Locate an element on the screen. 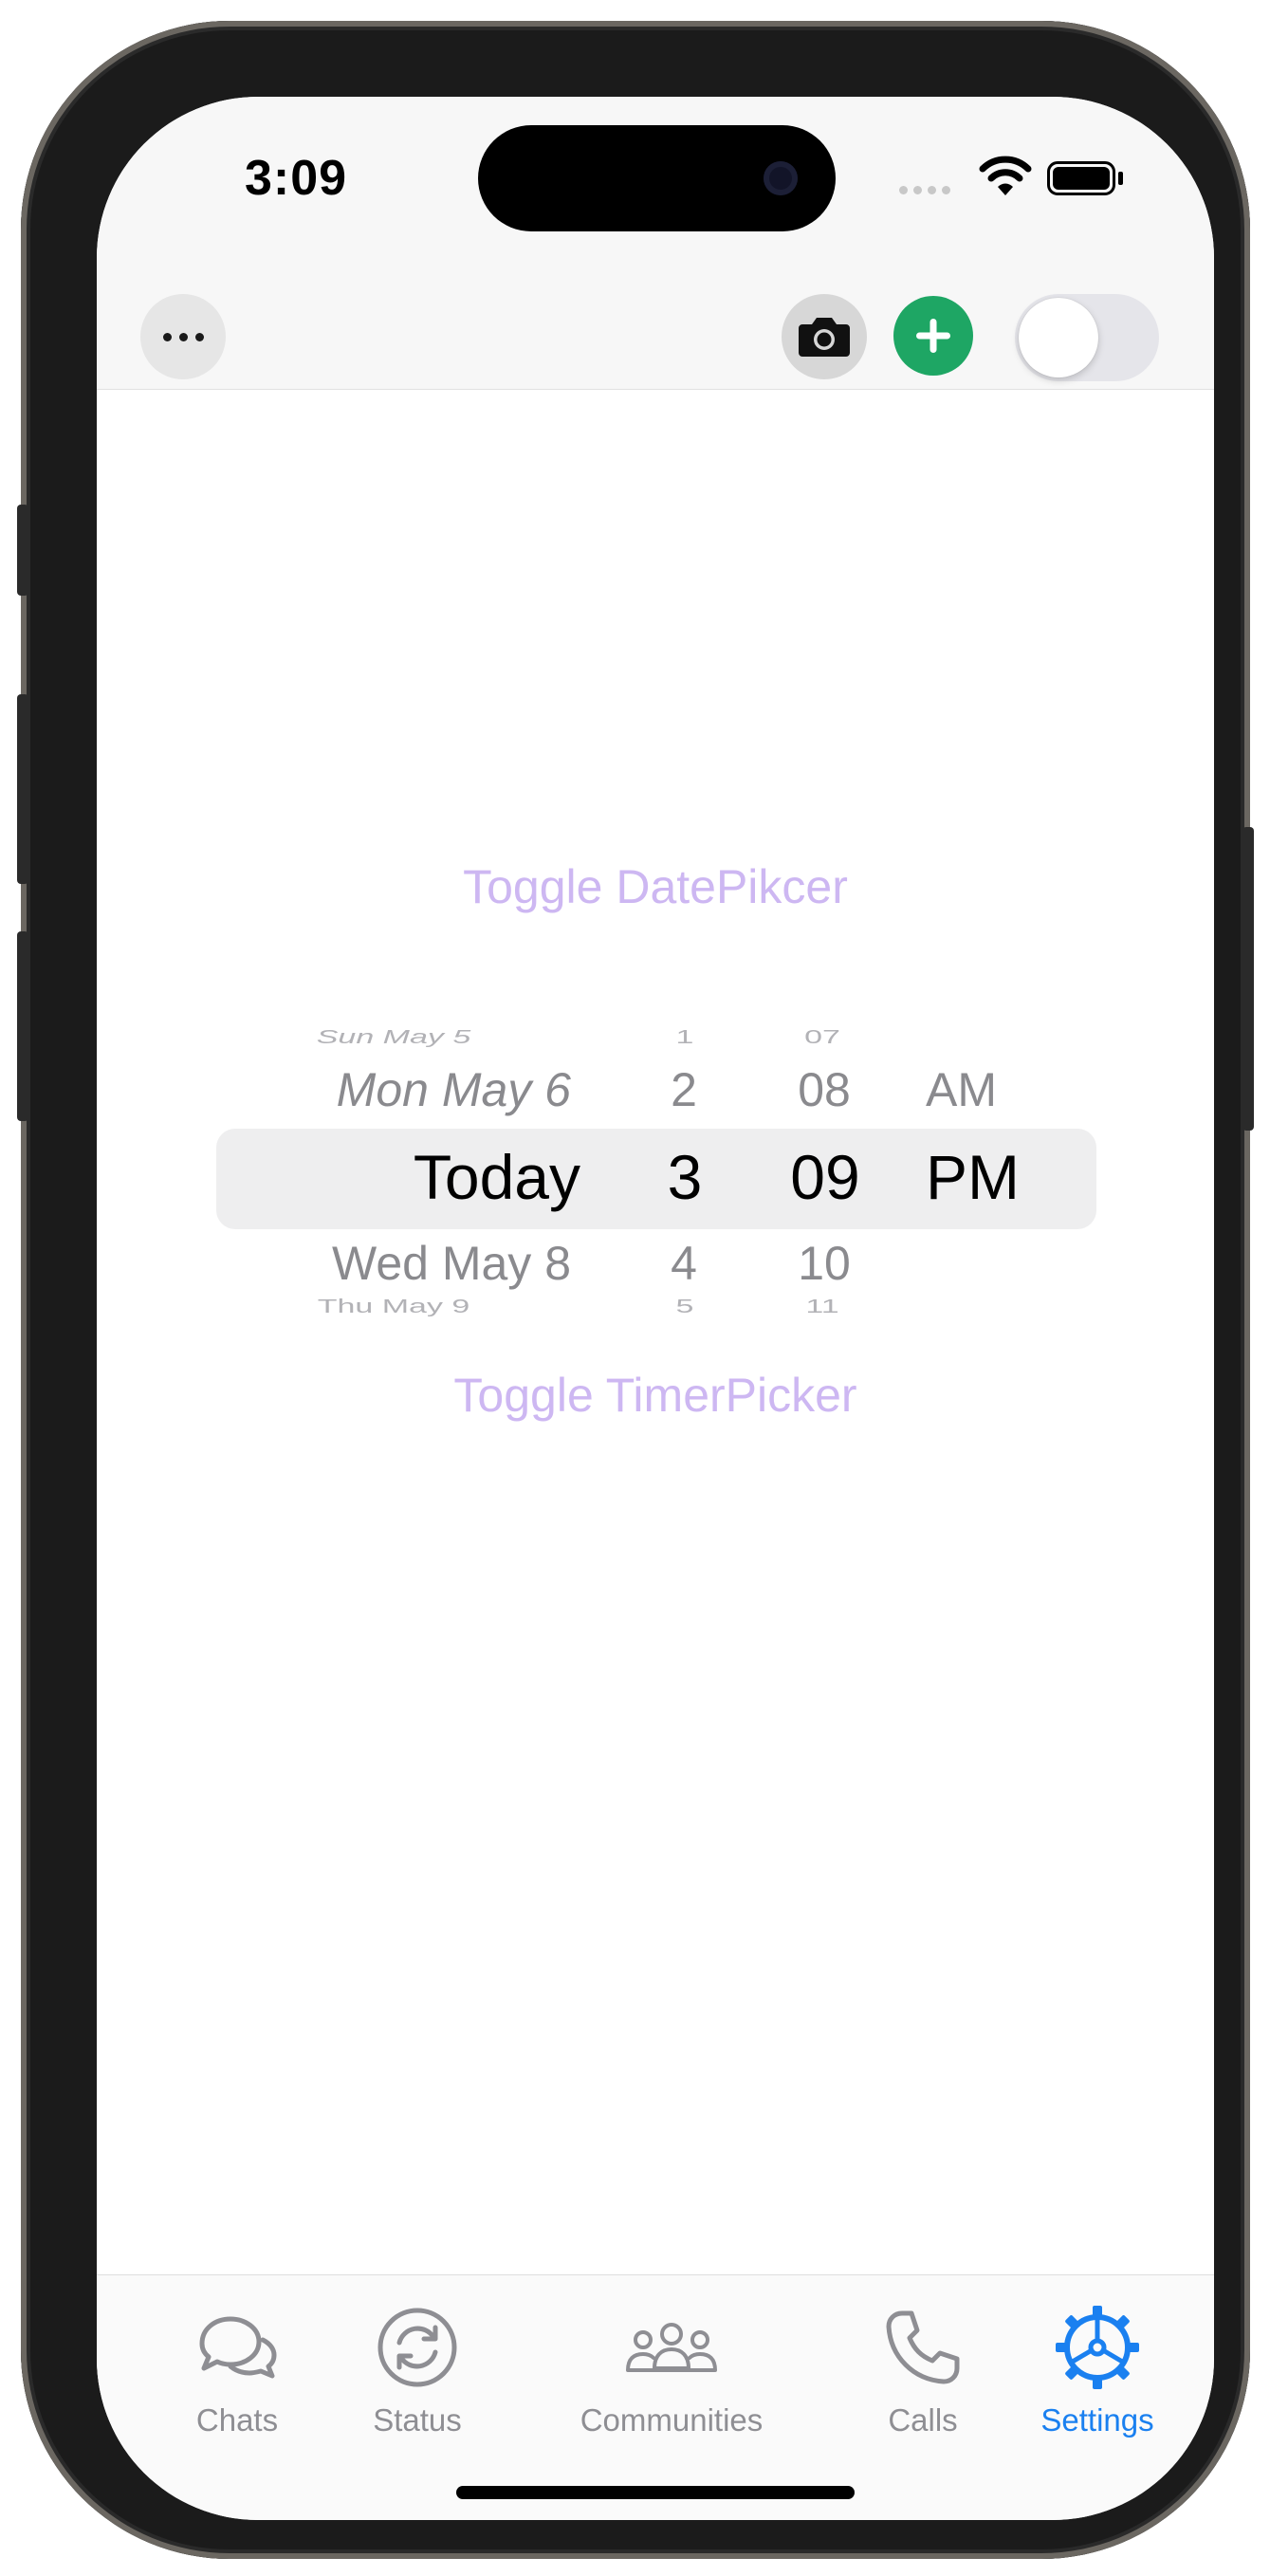 This screenshot has height=2576, width=1270. home-indicator is located at coordinates (655, 2492).